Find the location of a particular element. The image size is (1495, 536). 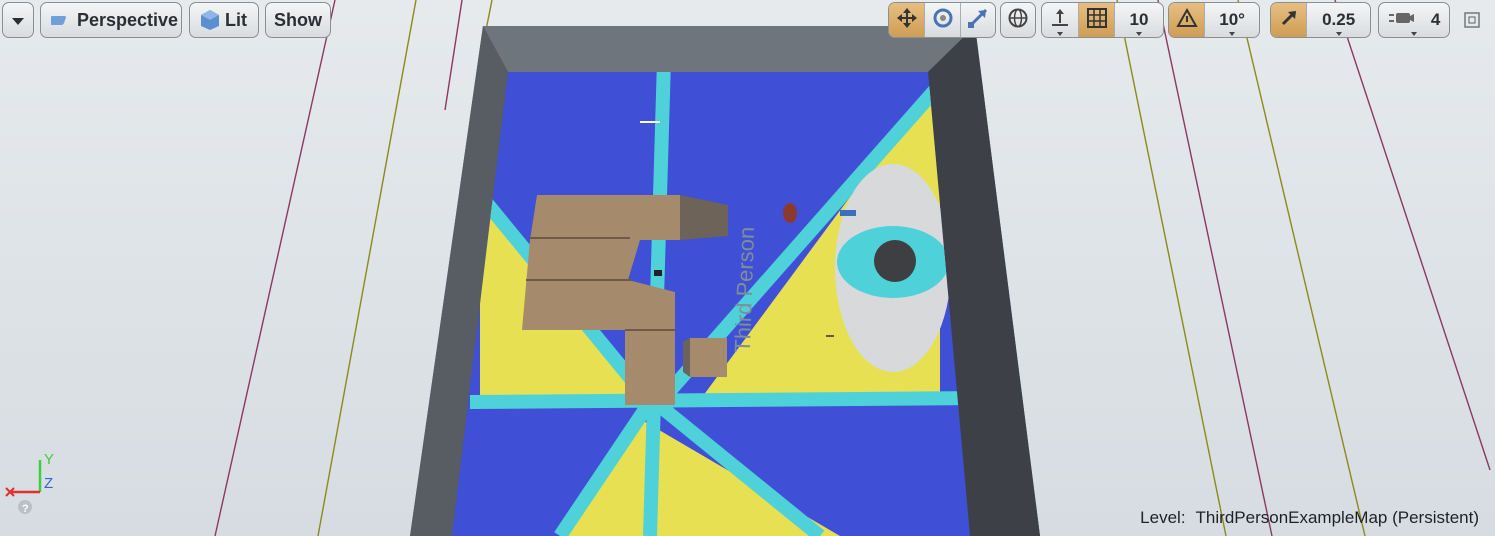

rotate-icon is located at coordinates (943, 20).